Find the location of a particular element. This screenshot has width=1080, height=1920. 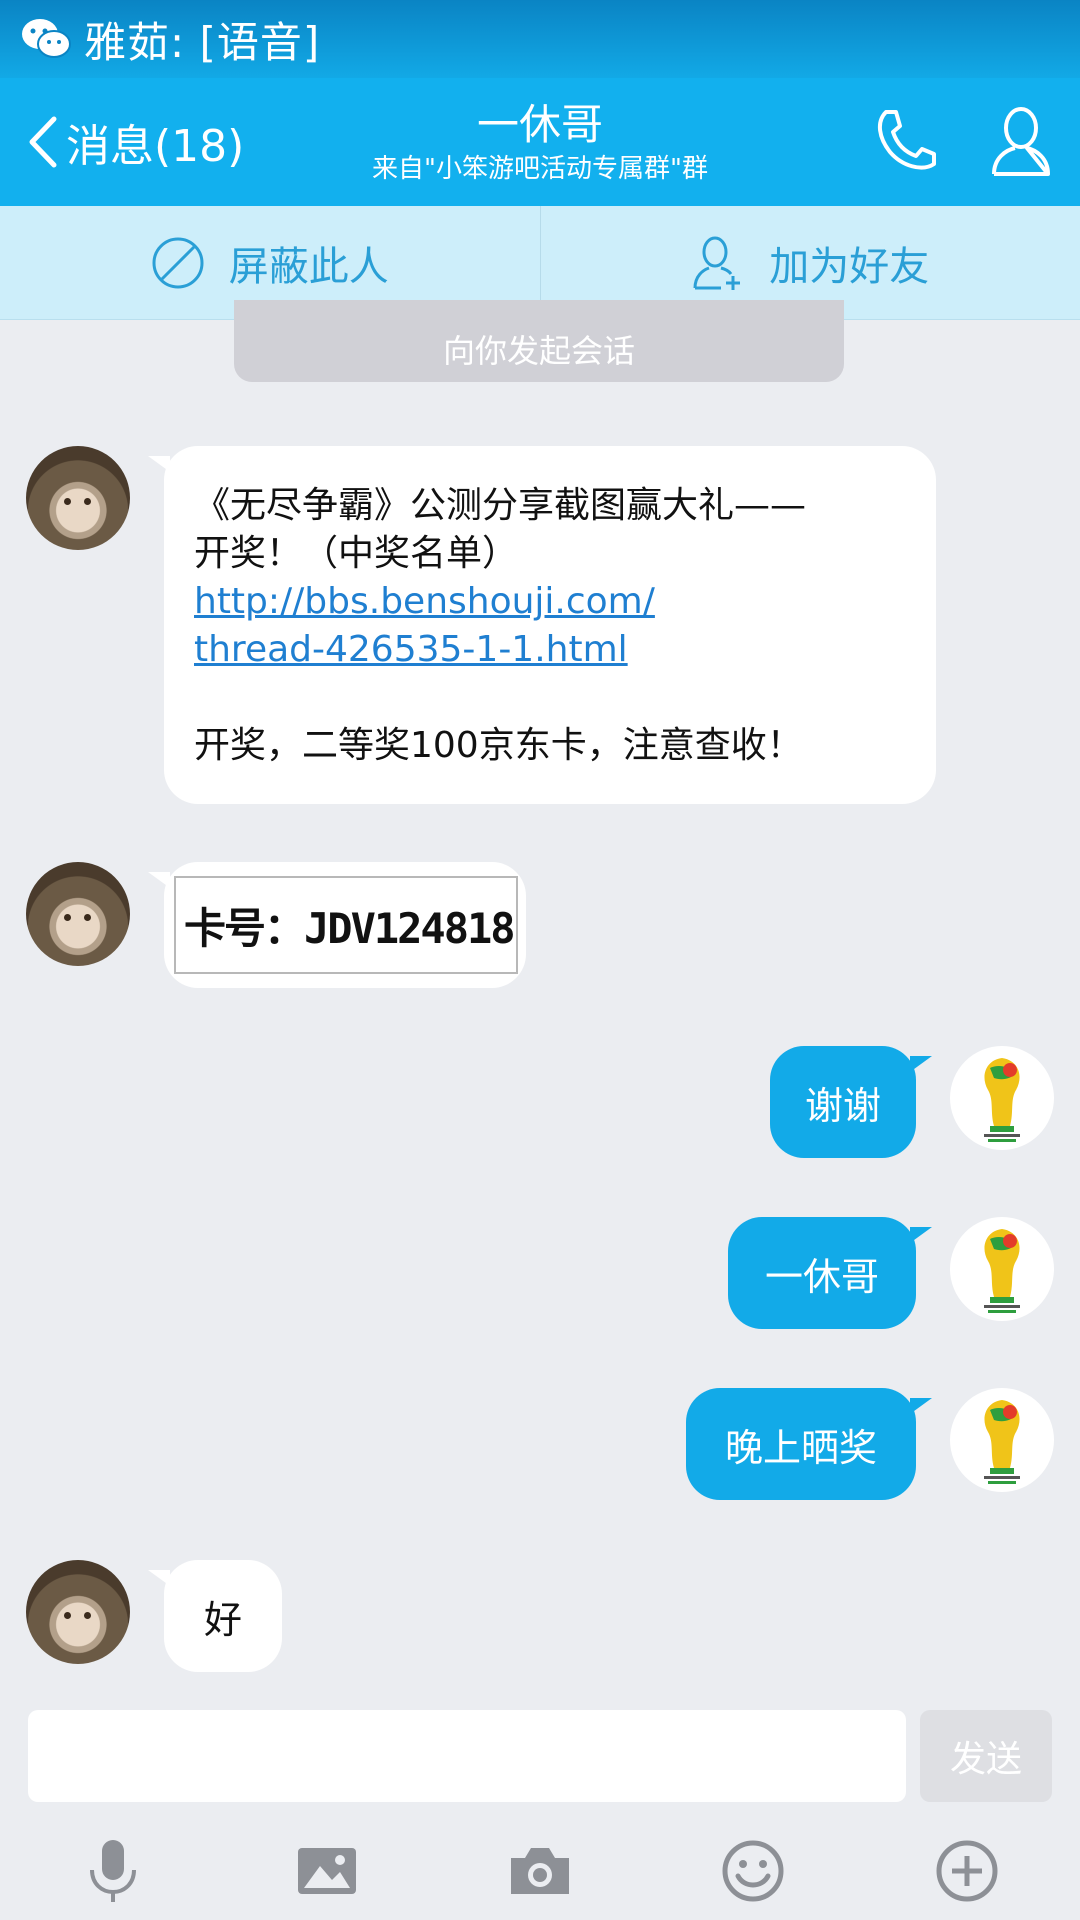

message-text: 《无尽争霸》公测分享截图赢大礼—— is located at coordinates (500, 505).